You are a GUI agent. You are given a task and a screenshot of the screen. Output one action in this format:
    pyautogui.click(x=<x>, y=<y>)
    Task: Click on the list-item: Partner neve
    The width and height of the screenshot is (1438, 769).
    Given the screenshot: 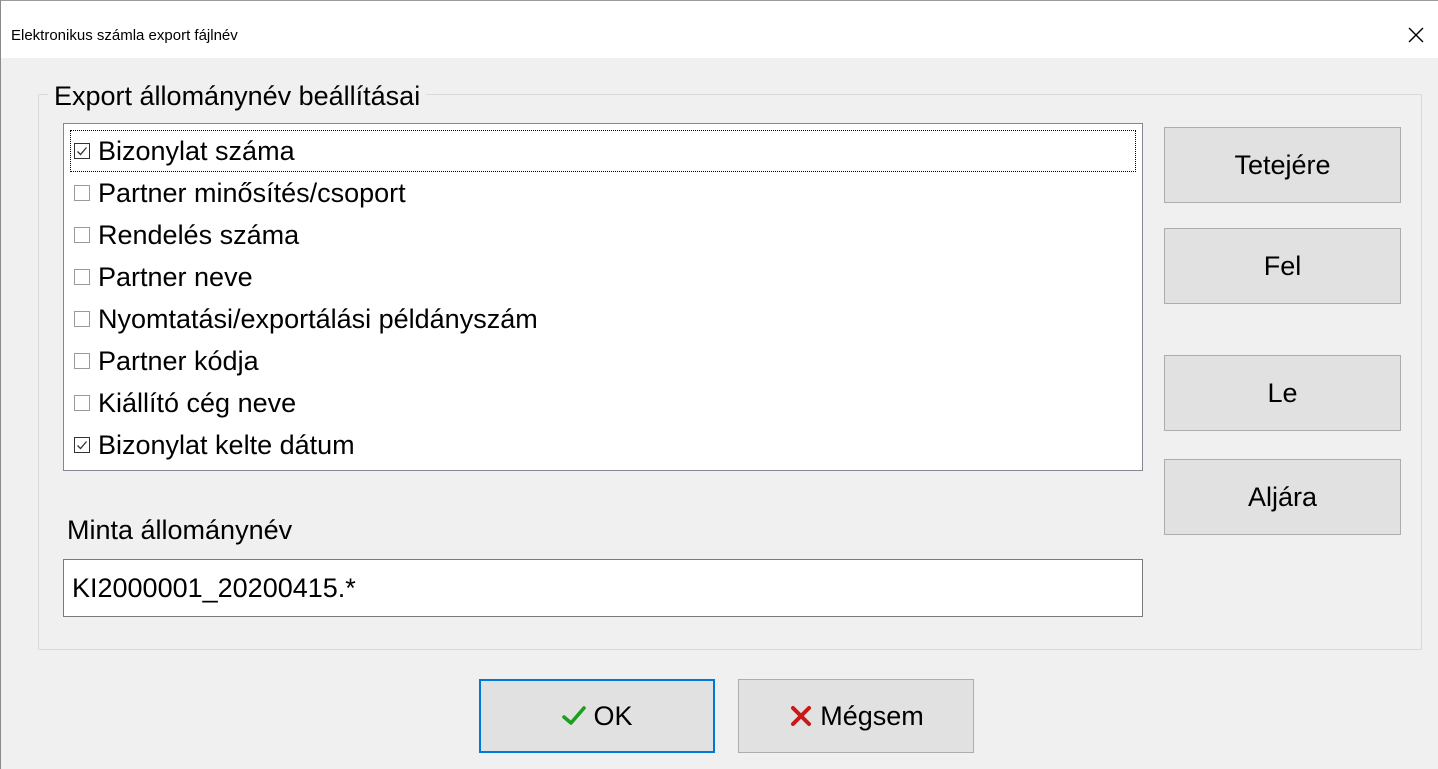 What is the action you would take?
    pyautogui.click(x=603, y=277)
    